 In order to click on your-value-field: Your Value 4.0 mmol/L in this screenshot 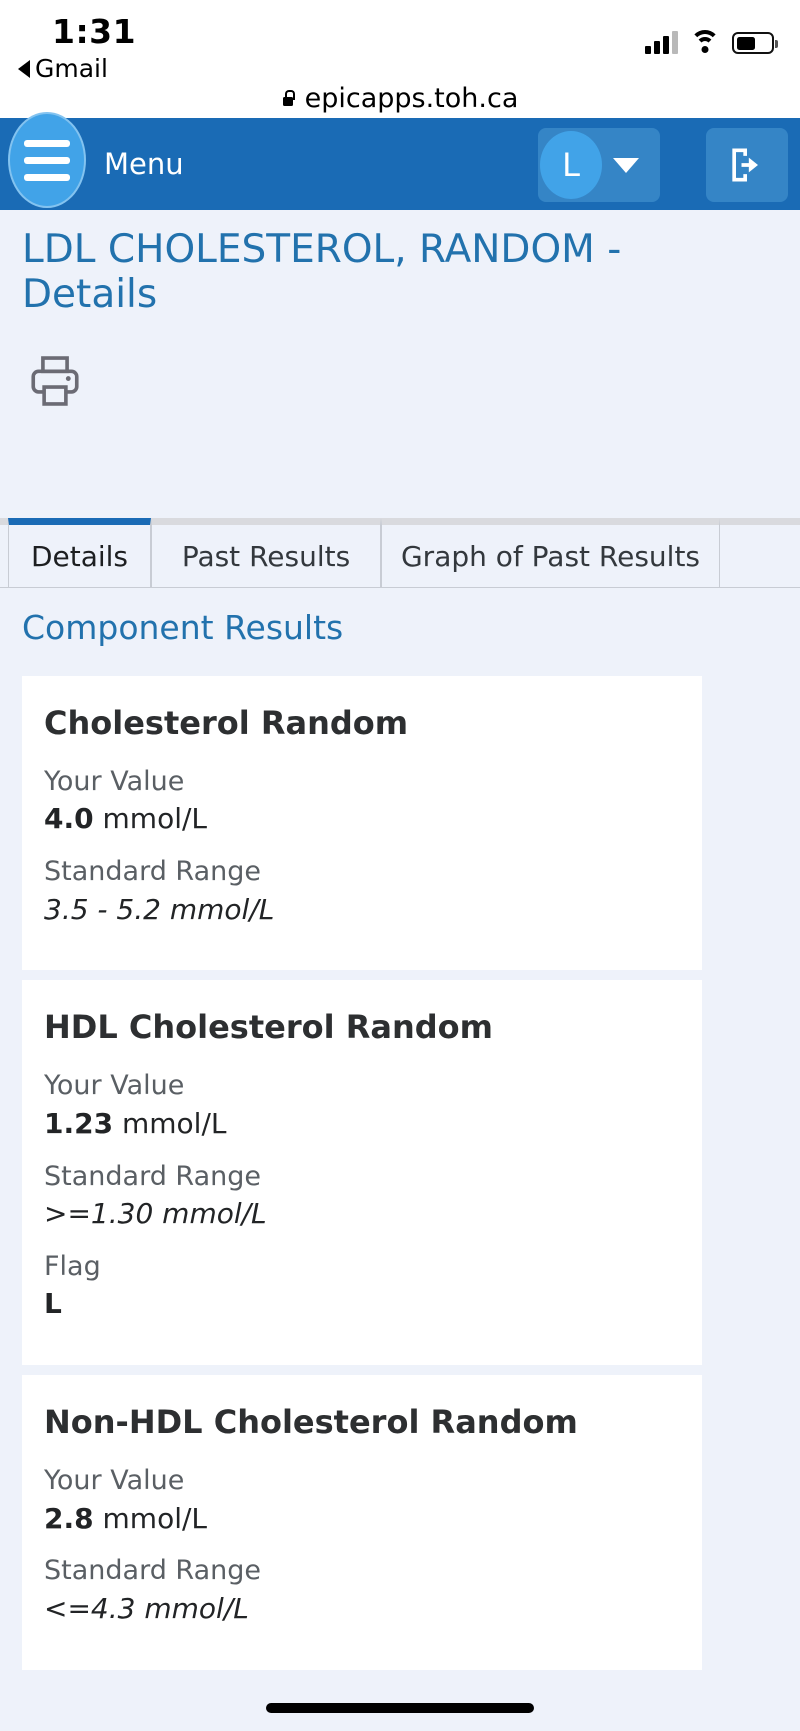, I will do `click(362, 801)`.